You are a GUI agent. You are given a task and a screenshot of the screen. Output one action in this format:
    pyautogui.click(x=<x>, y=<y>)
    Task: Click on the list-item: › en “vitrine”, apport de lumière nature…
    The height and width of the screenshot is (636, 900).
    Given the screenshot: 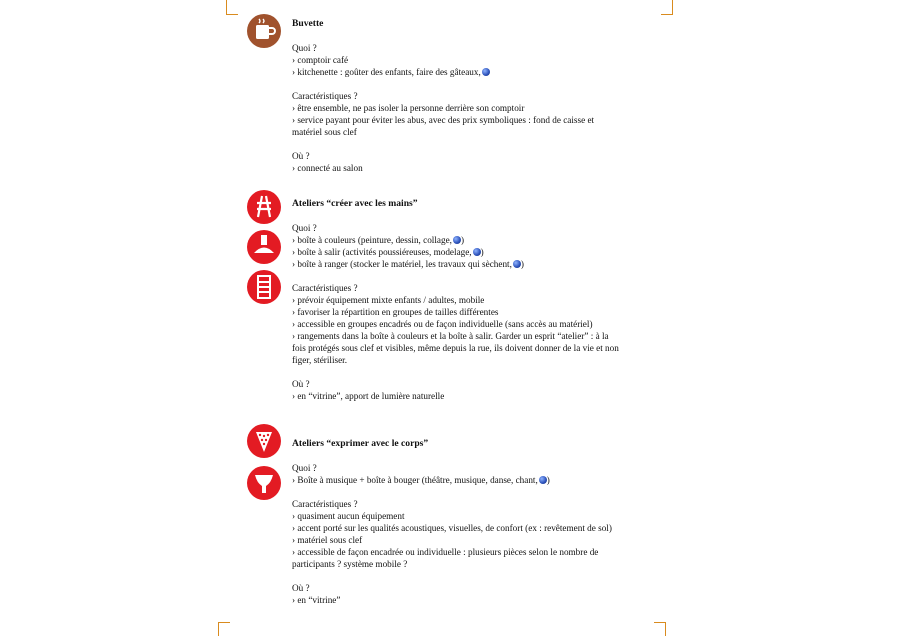 What is the action you would take?
    pyautogui.click(x=368, y=396)
    